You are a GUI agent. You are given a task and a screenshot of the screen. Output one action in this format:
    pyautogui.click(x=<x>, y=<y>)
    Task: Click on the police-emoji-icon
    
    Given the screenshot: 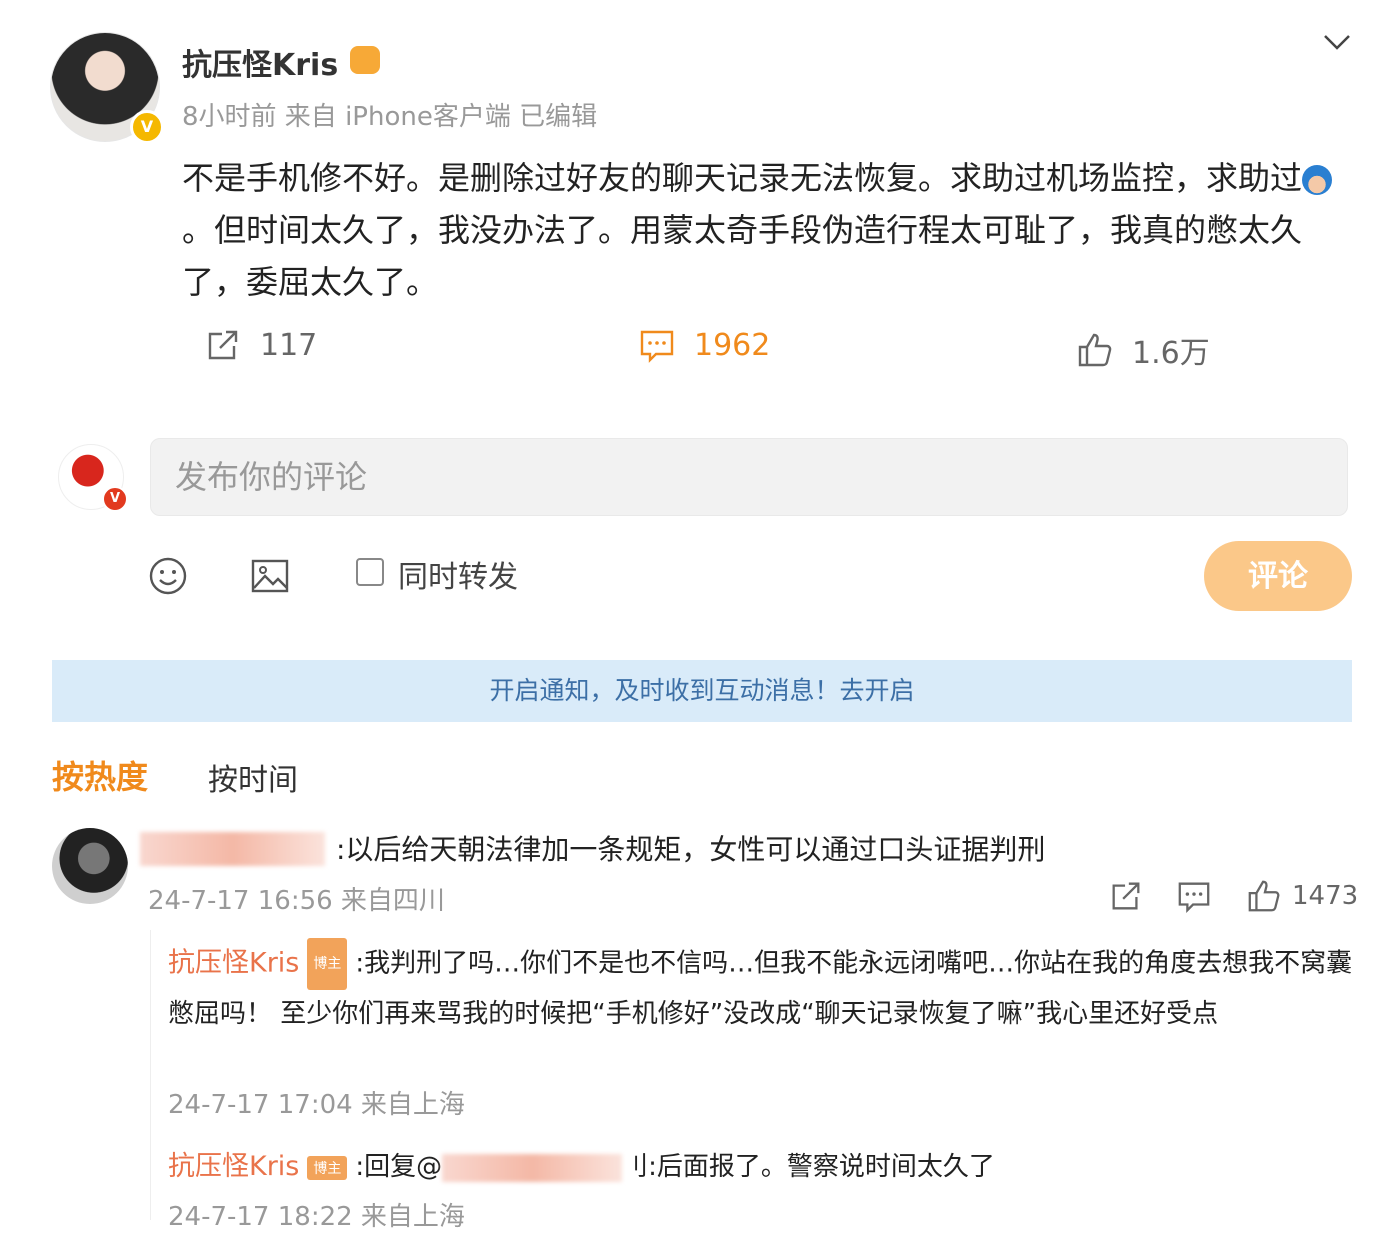 What is the action you would take?
    pyautogui.click(x=1317, y=180)
    